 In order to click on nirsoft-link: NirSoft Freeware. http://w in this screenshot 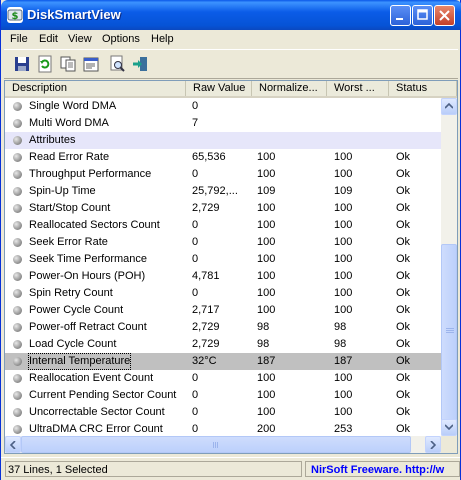, I will do `click(382, 469)`.